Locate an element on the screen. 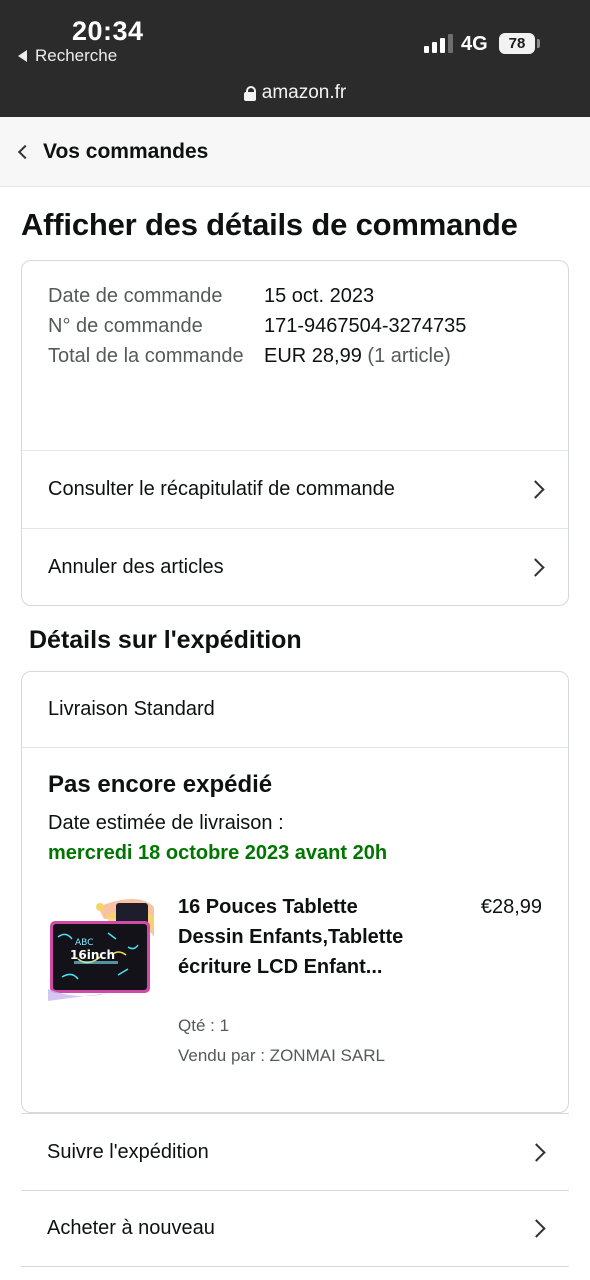 Image resolution: width=590 pixels, height=1280 pixels. network-type: 4G is located at coordinates (474, 44).